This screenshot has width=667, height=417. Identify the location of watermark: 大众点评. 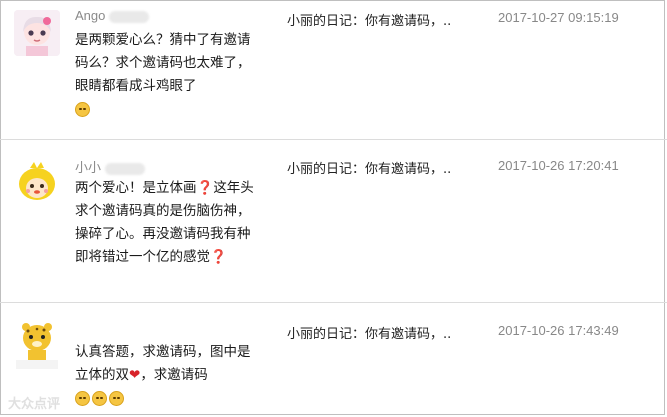
(34, 404).